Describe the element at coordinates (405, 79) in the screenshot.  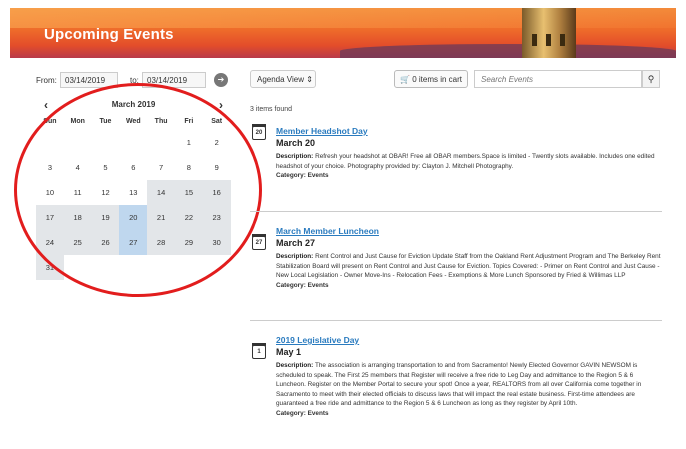
I see `cart-icon: 🛒` at that location.